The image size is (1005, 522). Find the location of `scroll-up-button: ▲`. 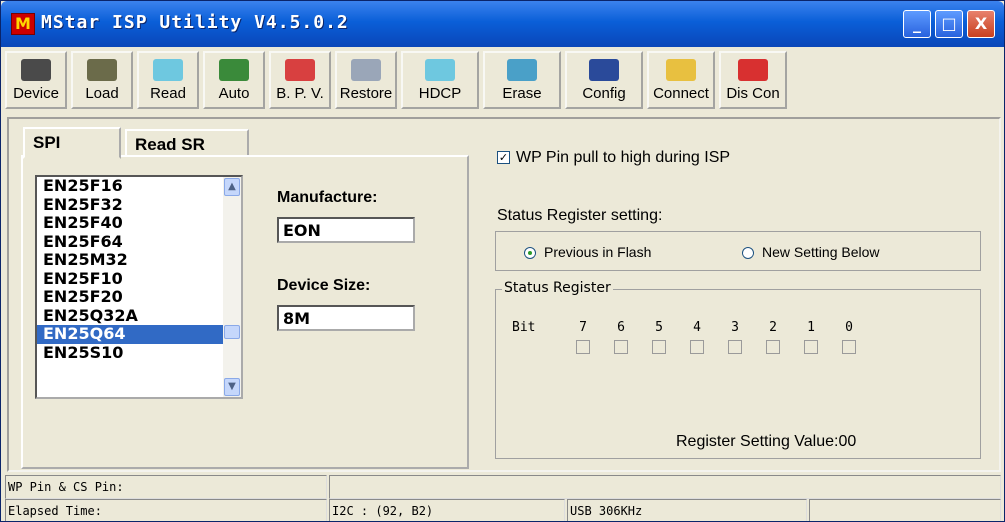

scroll-up-button: ▲ is located at coordinates (232, 187).